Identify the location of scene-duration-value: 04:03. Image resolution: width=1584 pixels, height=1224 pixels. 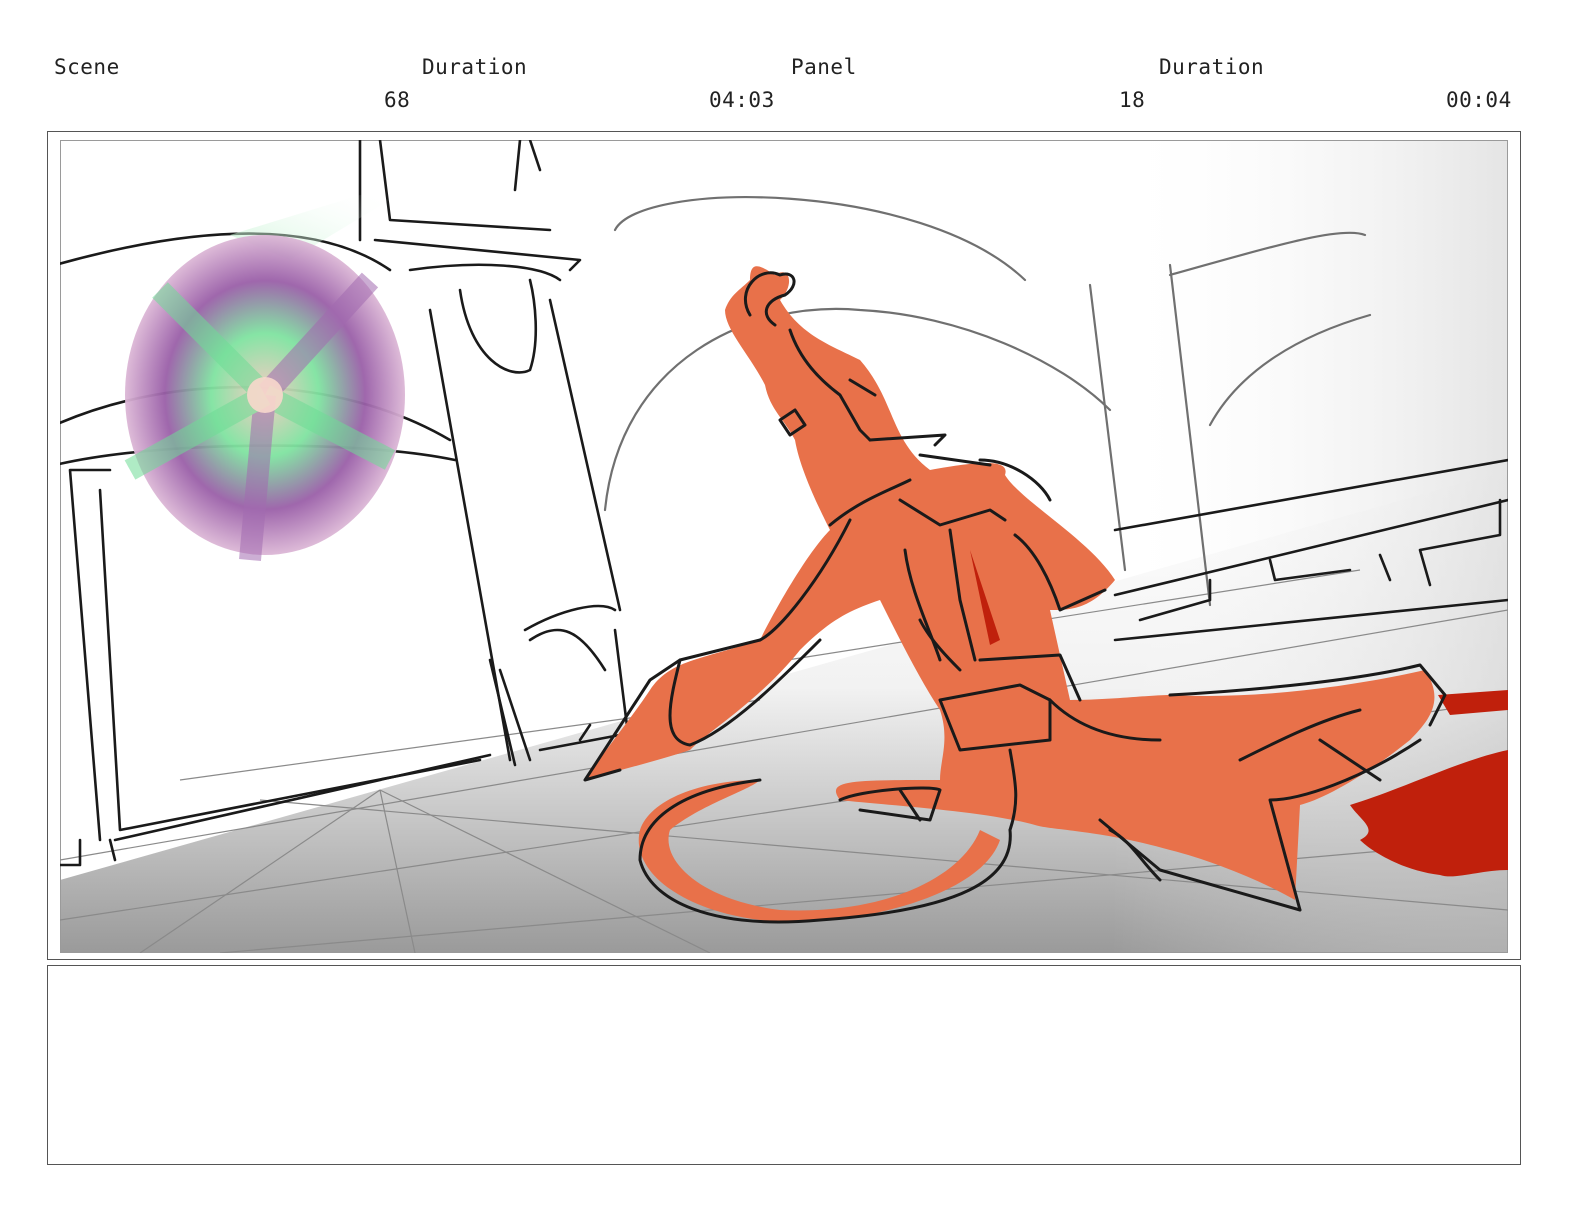
(742, 100).